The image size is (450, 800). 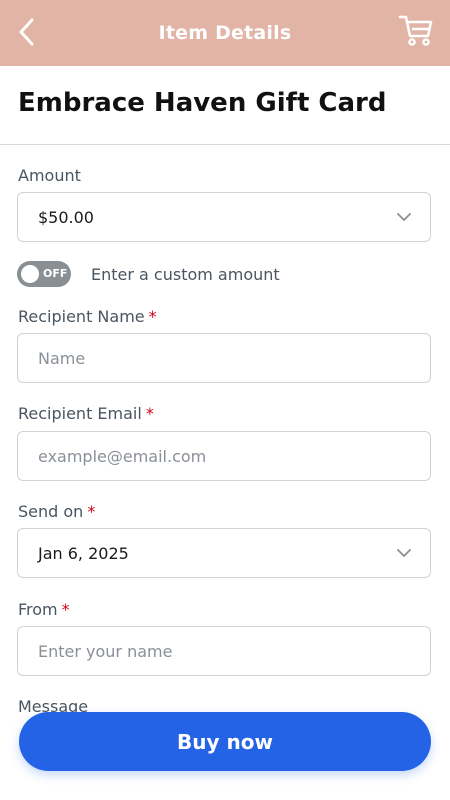 I want to click on from-label-text: From, so click(x=38, y=609).